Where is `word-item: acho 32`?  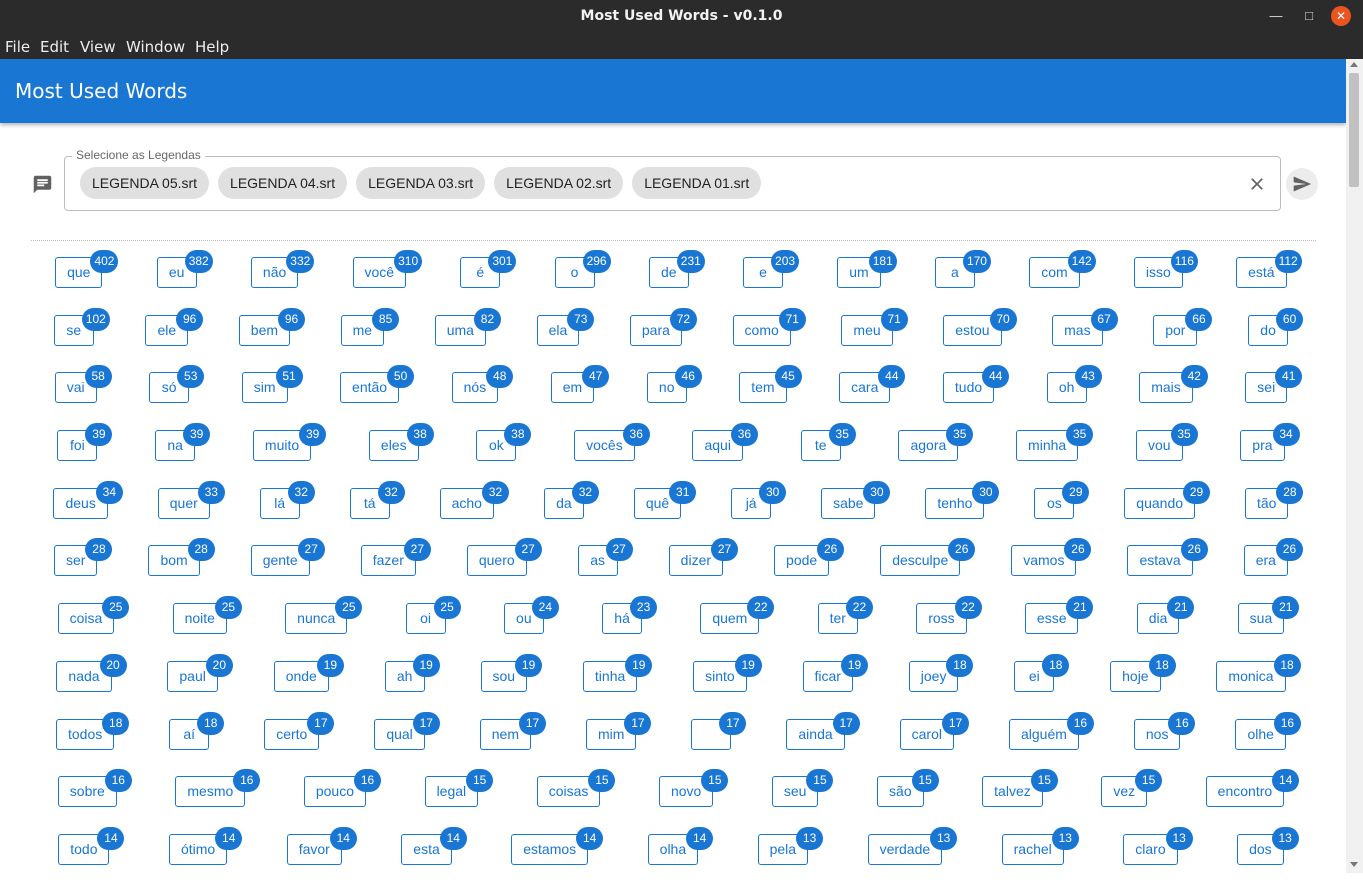
word-item: acho 32 is located at coordinates (474, 509).